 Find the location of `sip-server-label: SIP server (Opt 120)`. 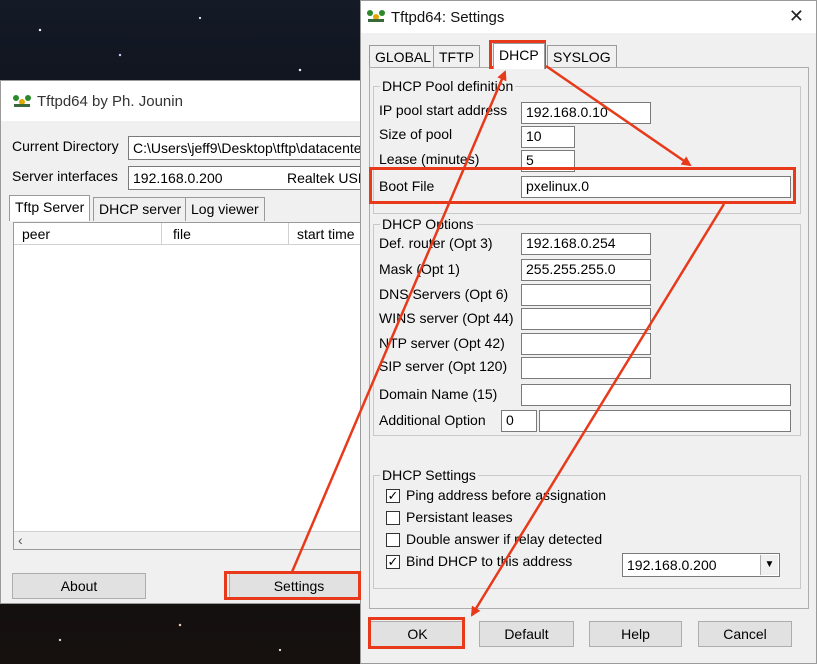

sip-server-label: SIP server (Opt 120) is located at coordinates (443, 366).